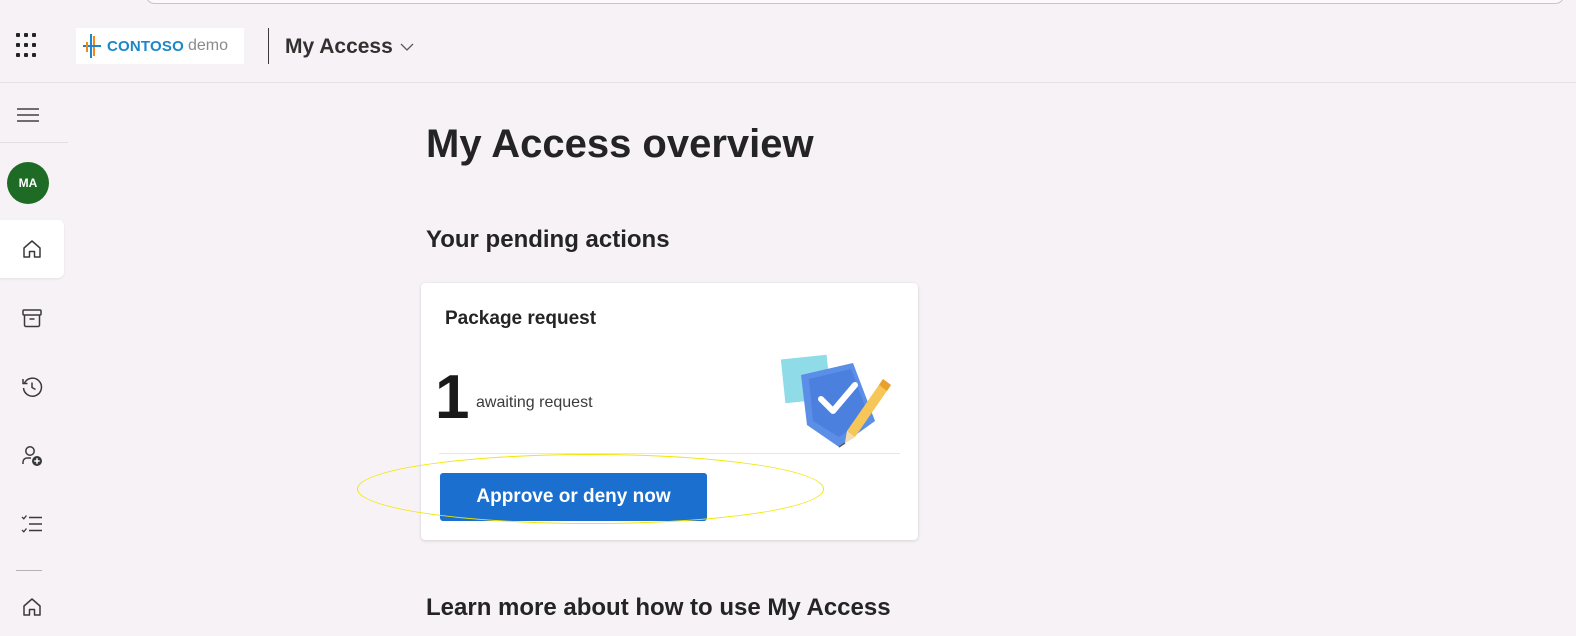 The width and height of the screenshot is (1576, 636). I want to click on sidebar-item-access-reviews, so click(32, 524).